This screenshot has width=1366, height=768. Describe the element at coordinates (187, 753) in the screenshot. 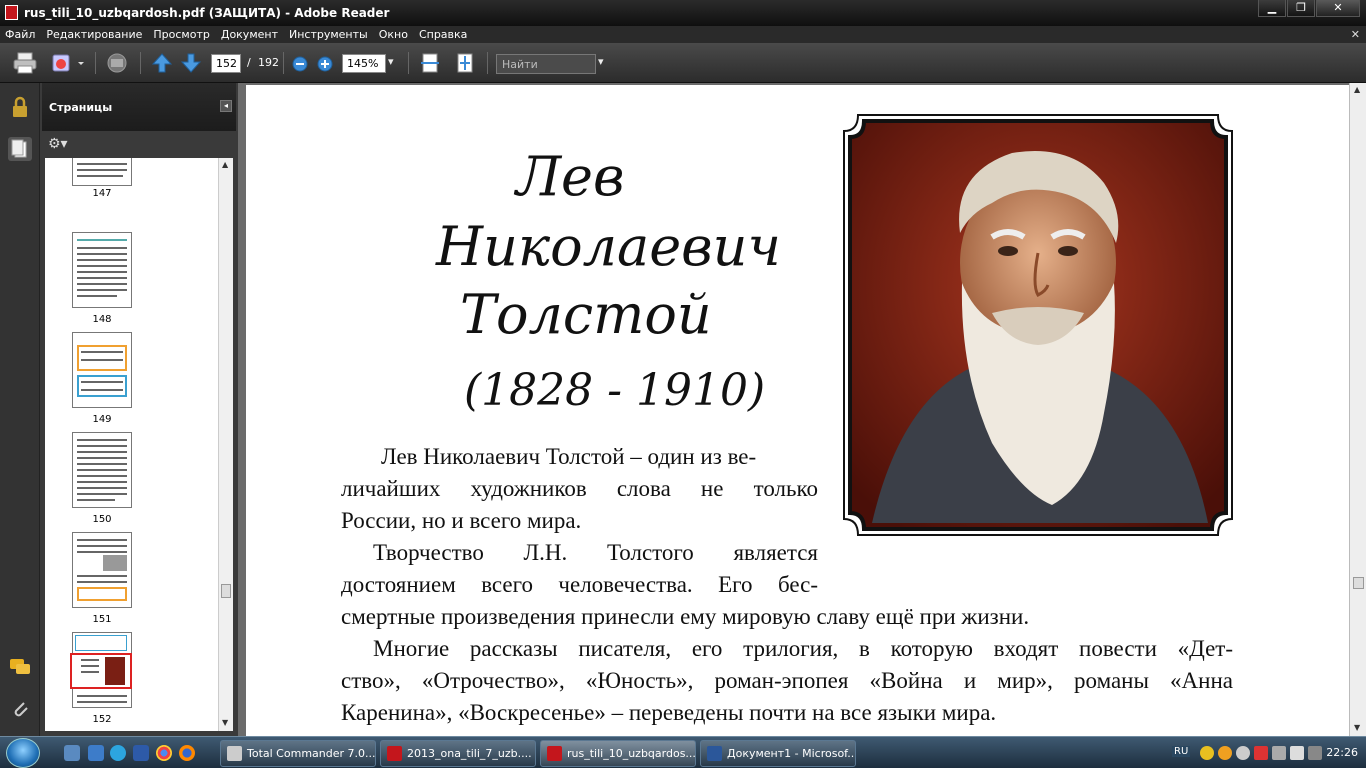

I see `firefox-icon` at that location.